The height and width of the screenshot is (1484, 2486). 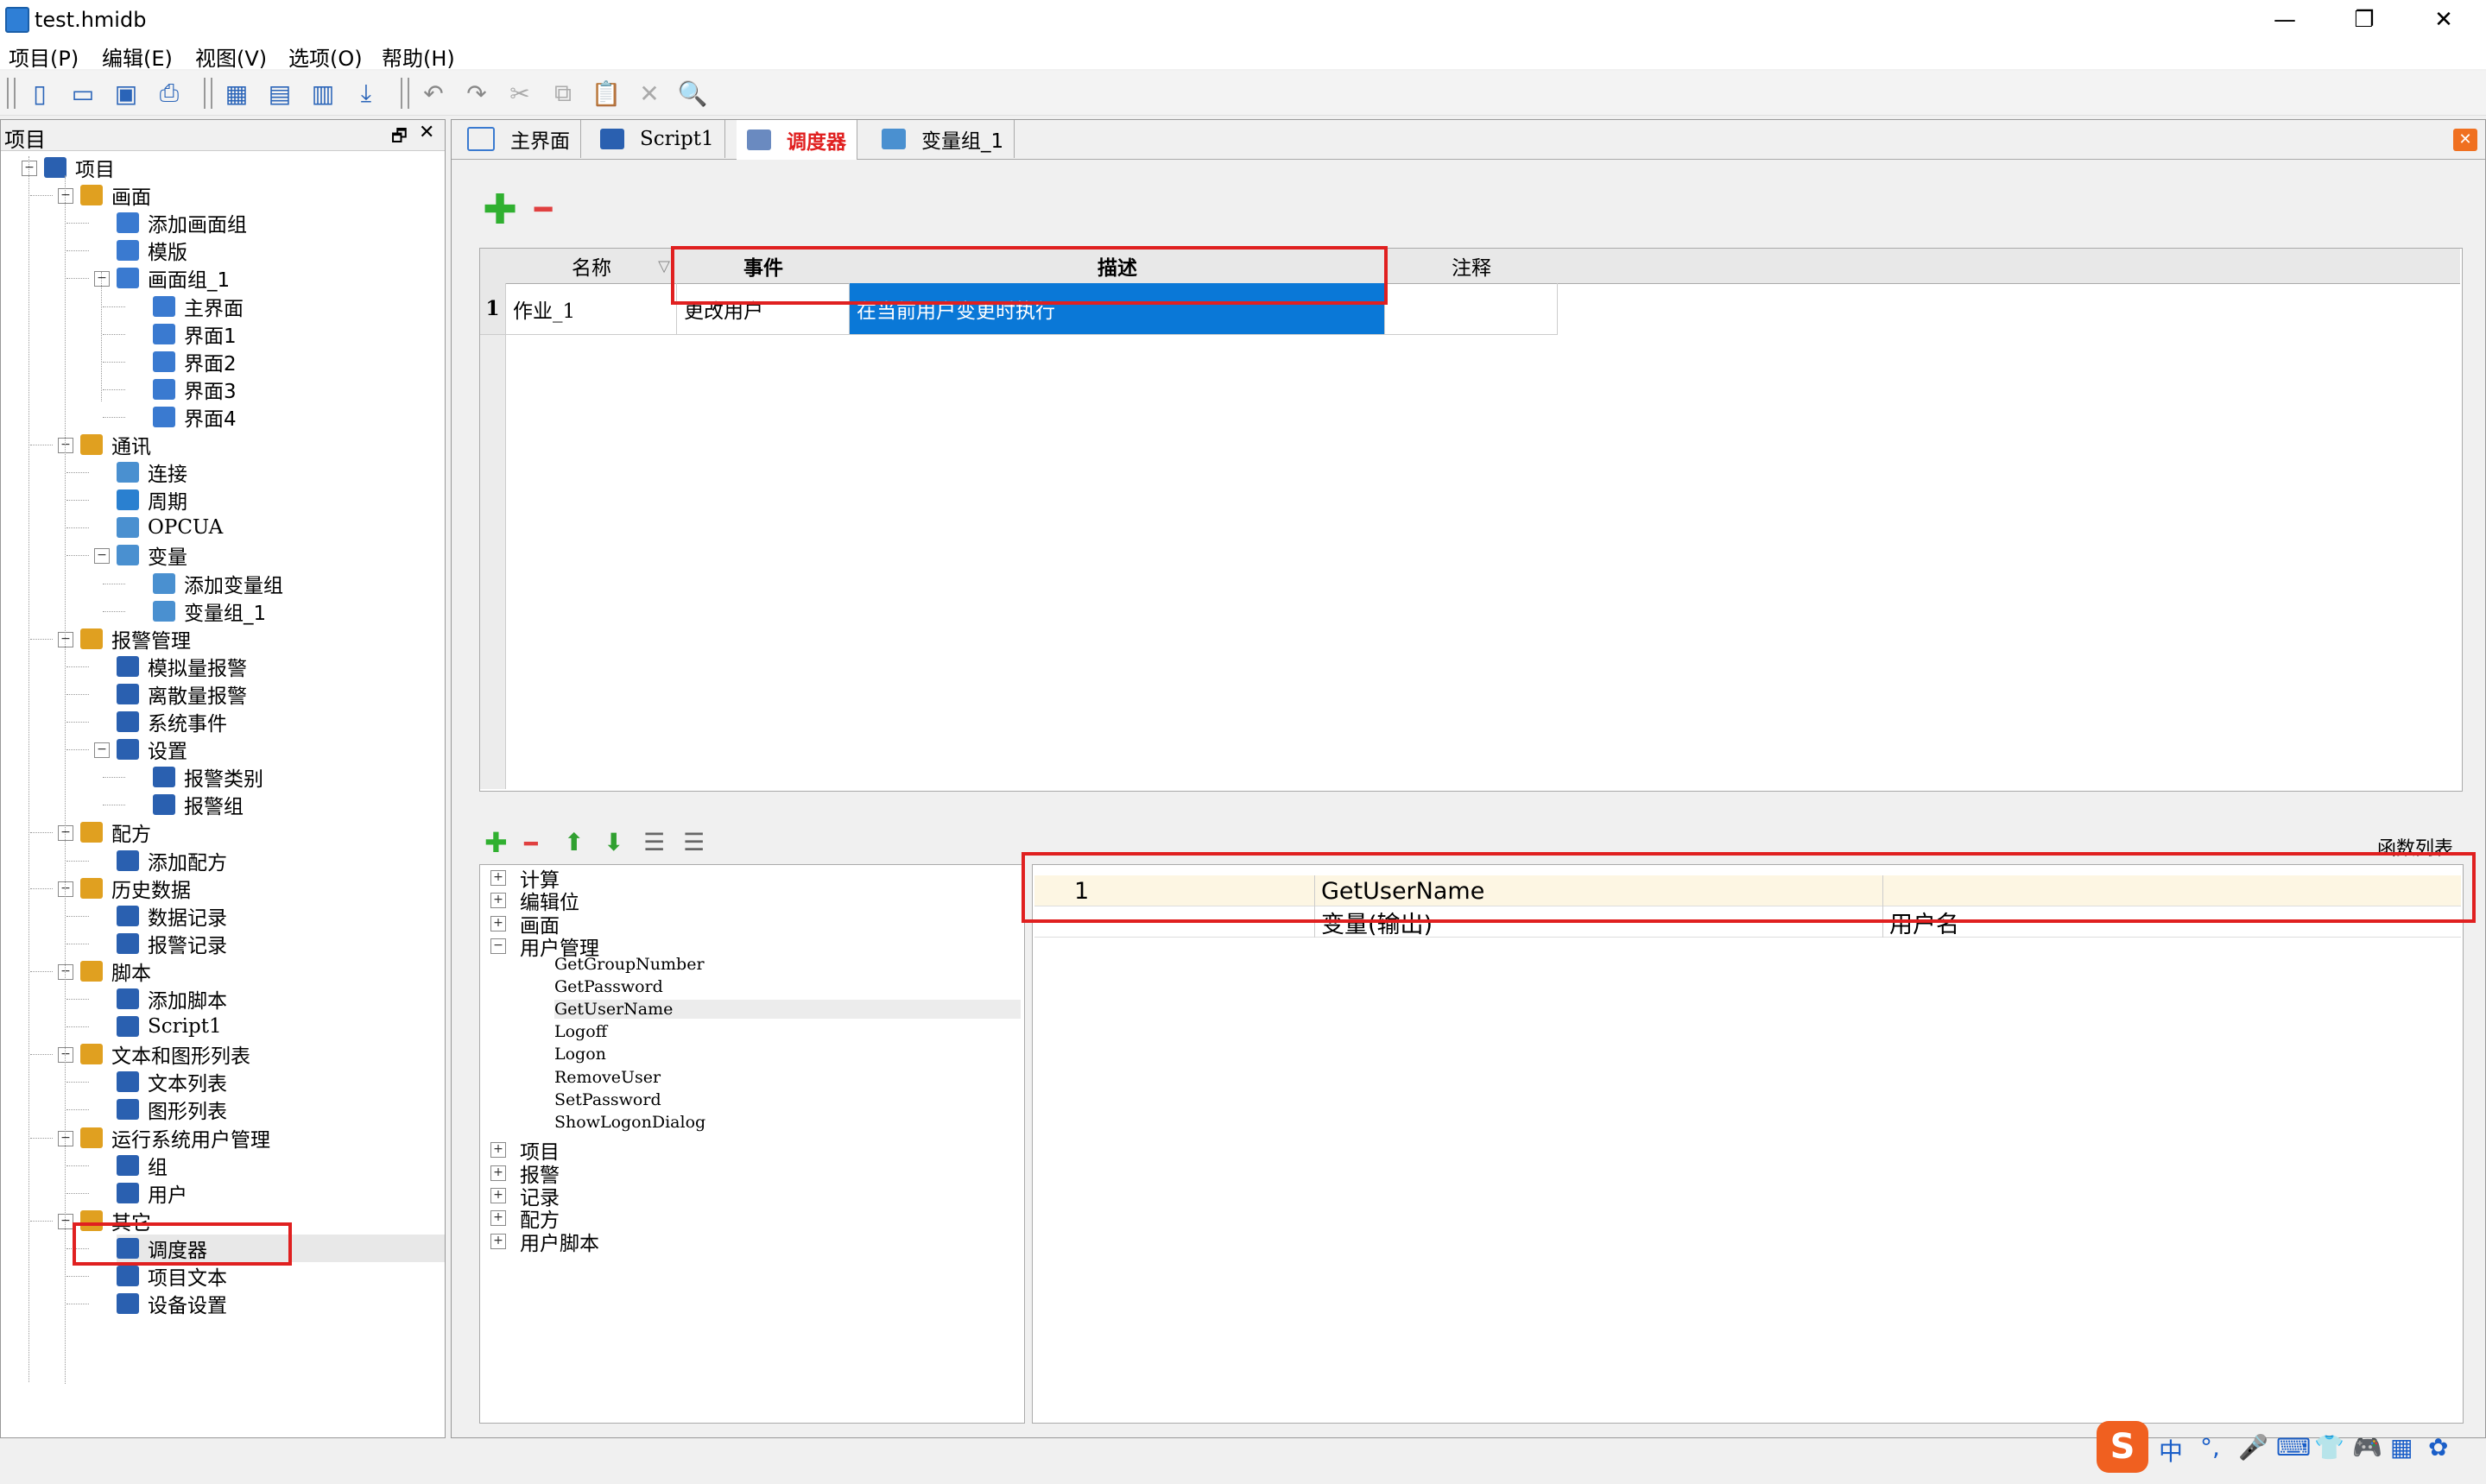 I want to click on tree-item-32: 文本和图形列表, so click(x=165, y=1054).